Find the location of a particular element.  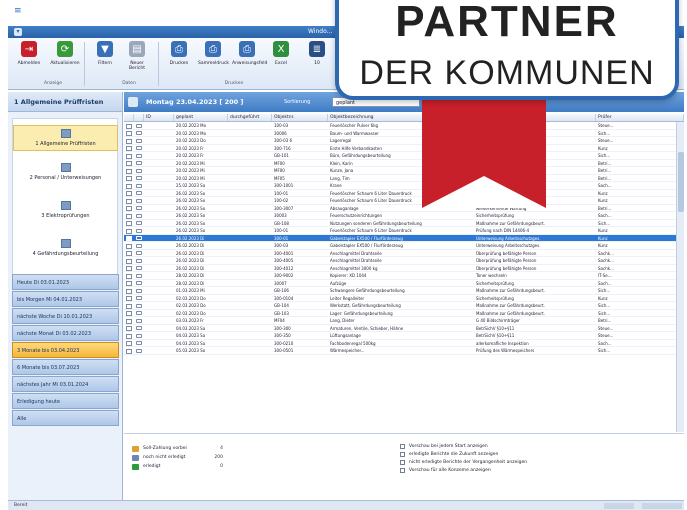

option-checkbox: erledigte Berichte die Zukunft anzeigen is located at coordinates (463, 454).